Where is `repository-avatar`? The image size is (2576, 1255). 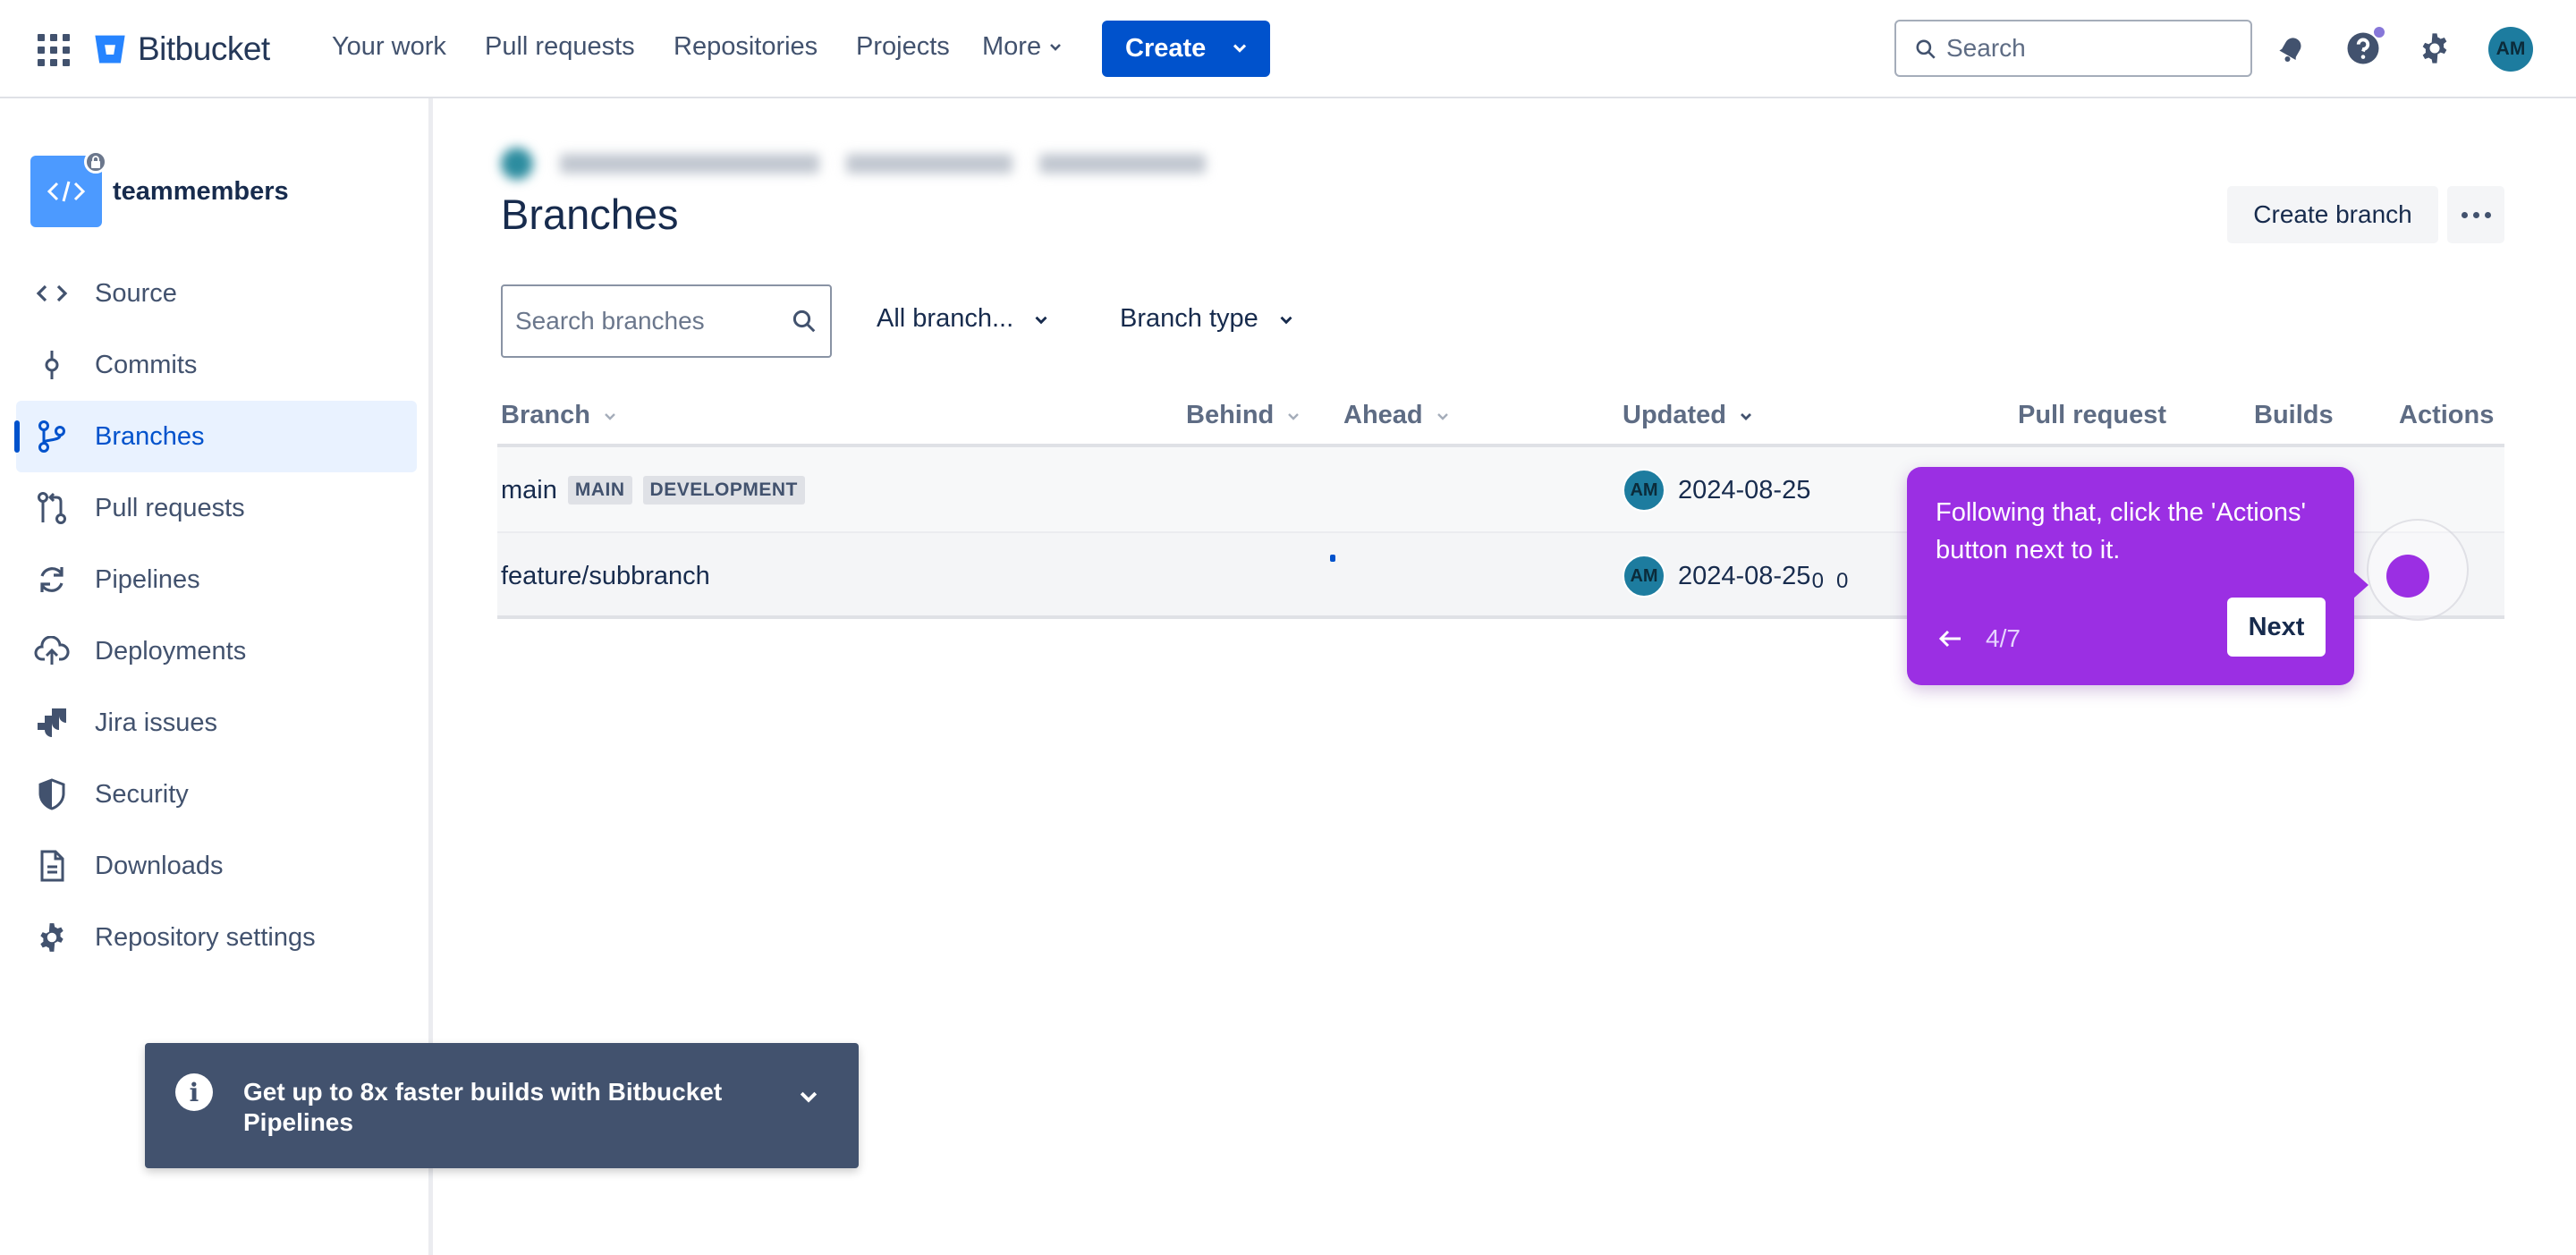 repository-avatar is located at coordinates (68, 189).